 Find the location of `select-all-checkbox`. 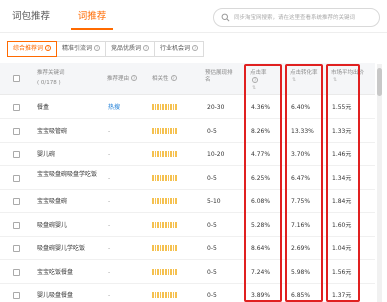

select-all-checkbox is located at coordinates (16, 78).